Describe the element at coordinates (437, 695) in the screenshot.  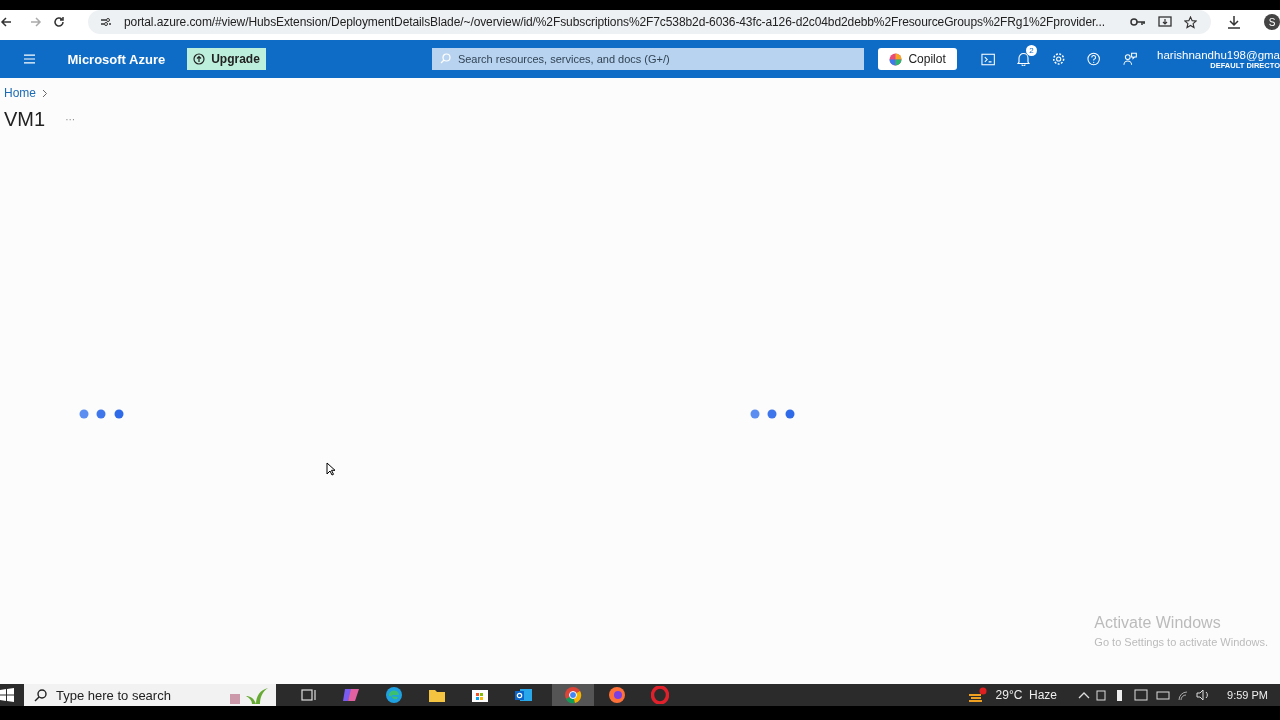
I see `folder-icon` at that location.